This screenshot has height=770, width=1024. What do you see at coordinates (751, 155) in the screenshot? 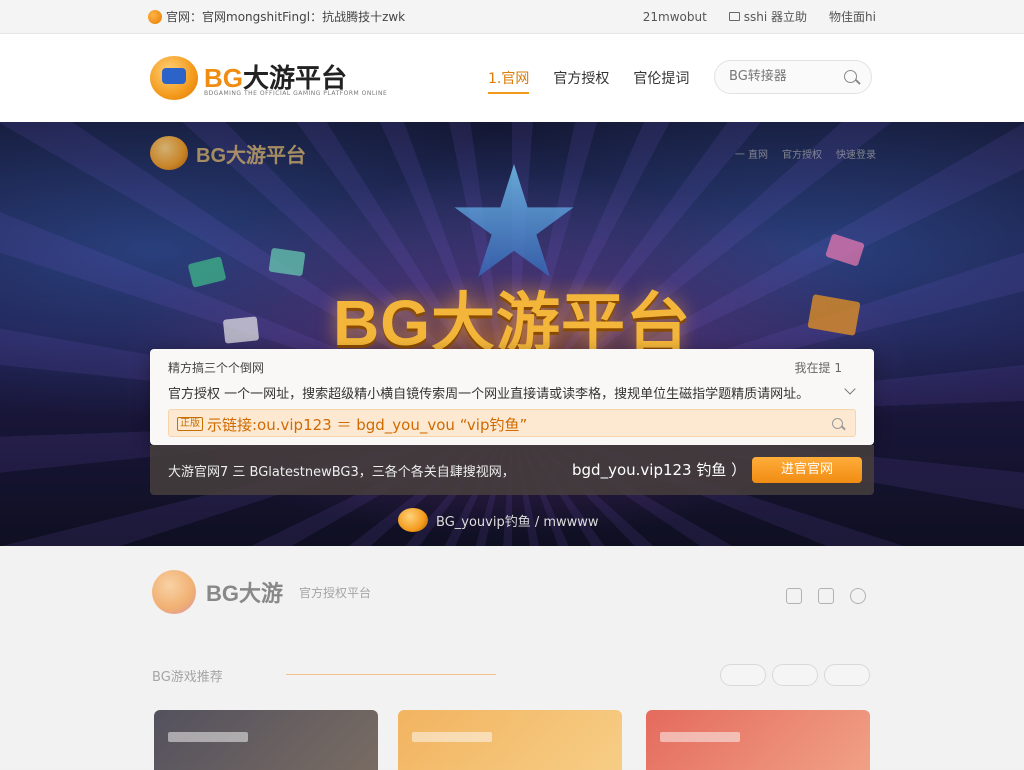
I see `hero-nav-item: 一 直网` at bounding box center [751, 155].